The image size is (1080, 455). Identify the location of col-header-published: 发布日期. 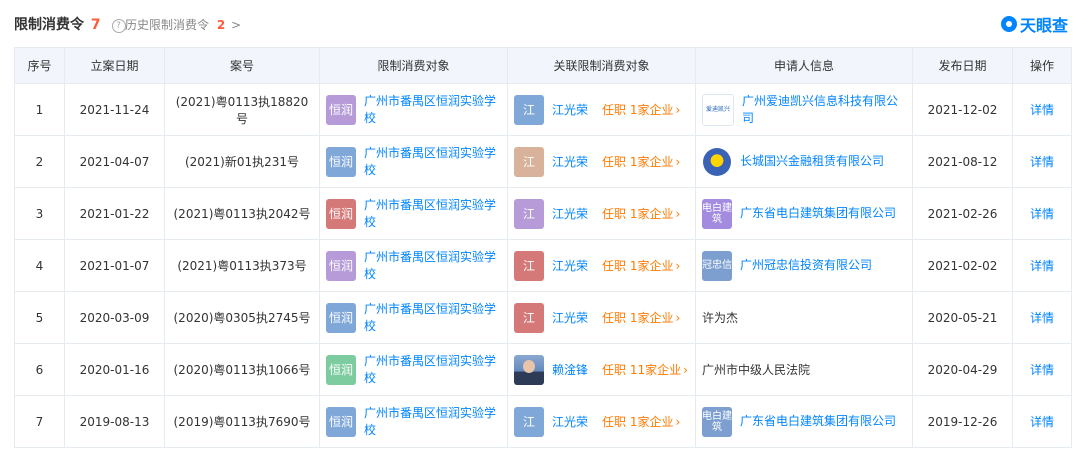
(962, 65).